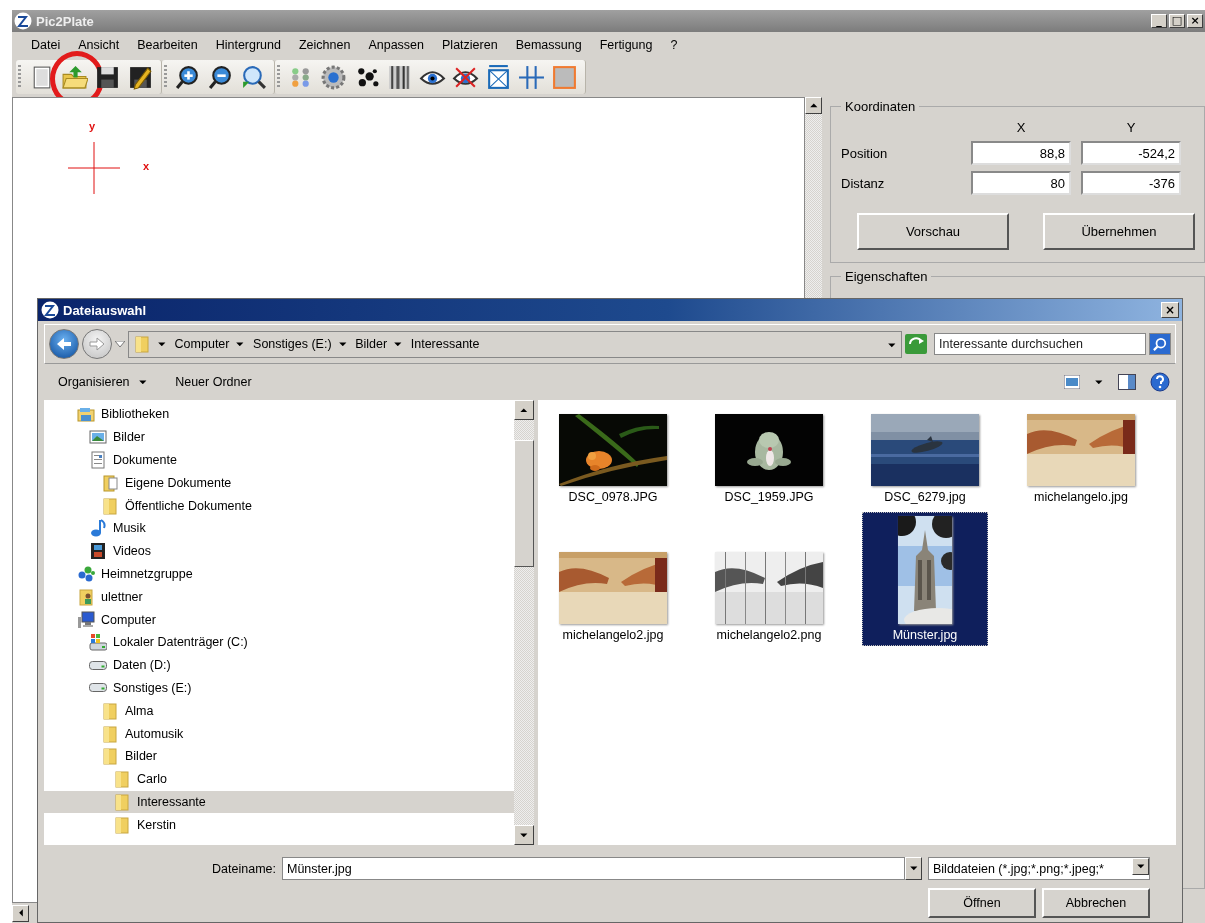  I want to click on command-button: Neuer Ordner, so click(213, 382).